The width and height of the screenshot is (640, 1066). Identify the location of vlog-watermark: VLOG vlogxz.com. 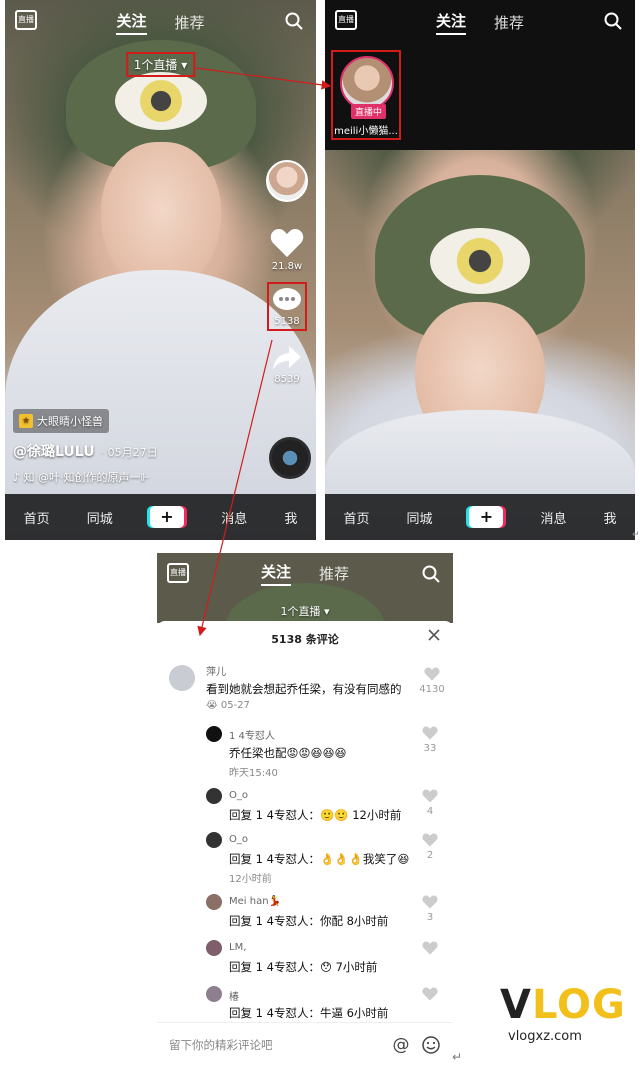
(563, 1013).